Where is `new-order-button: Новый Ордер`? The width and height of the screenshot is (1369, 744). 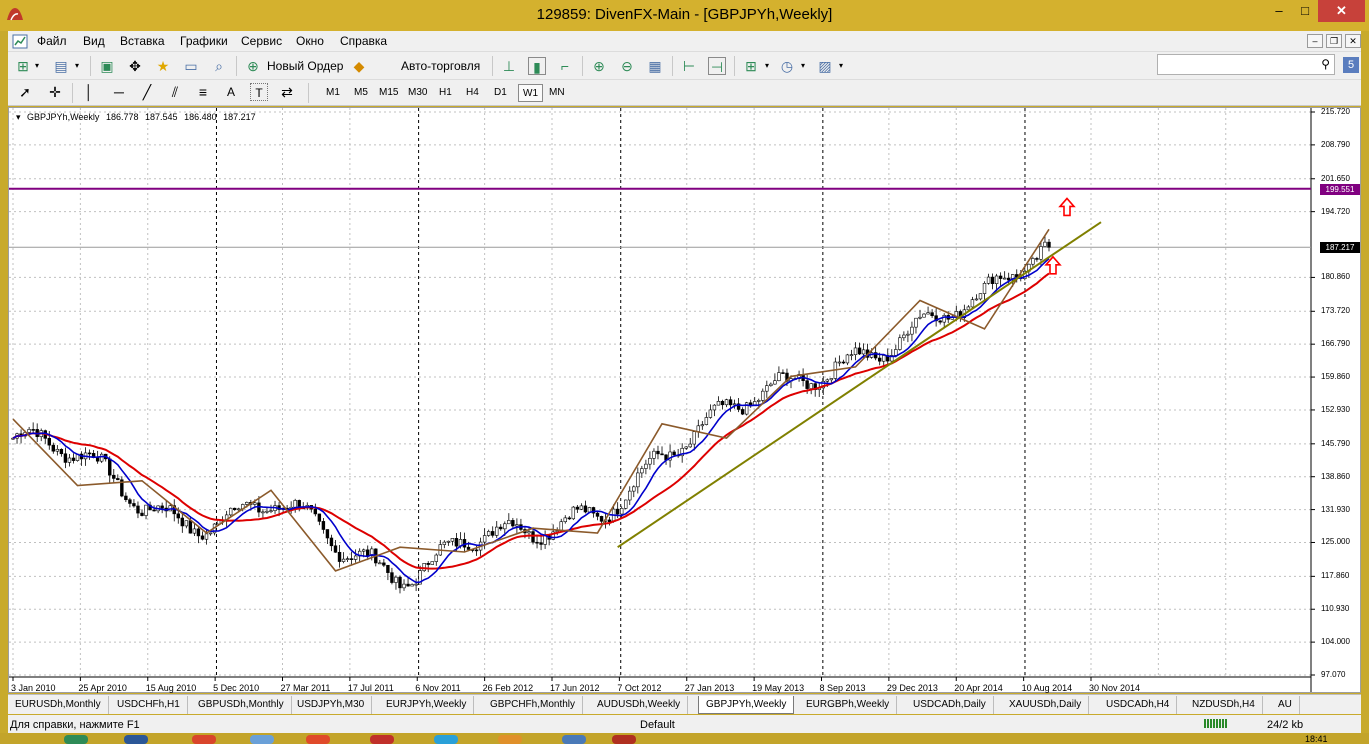 new-order-button: Новый Ордер is located at coordinates (305, 66).